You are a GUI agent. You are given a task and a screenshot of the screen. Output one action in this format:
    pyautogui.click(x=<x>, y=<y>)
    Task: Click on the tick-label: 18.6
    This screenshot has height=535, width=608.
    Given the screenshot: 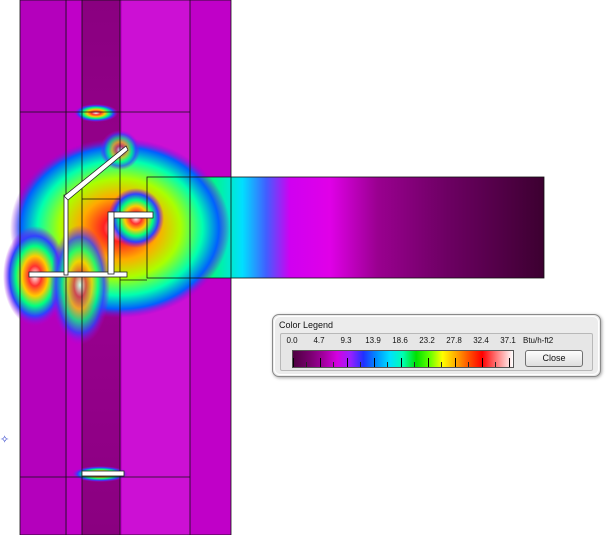 What is the action you would take?
    pyautogui.click(x=400, y=340)
    